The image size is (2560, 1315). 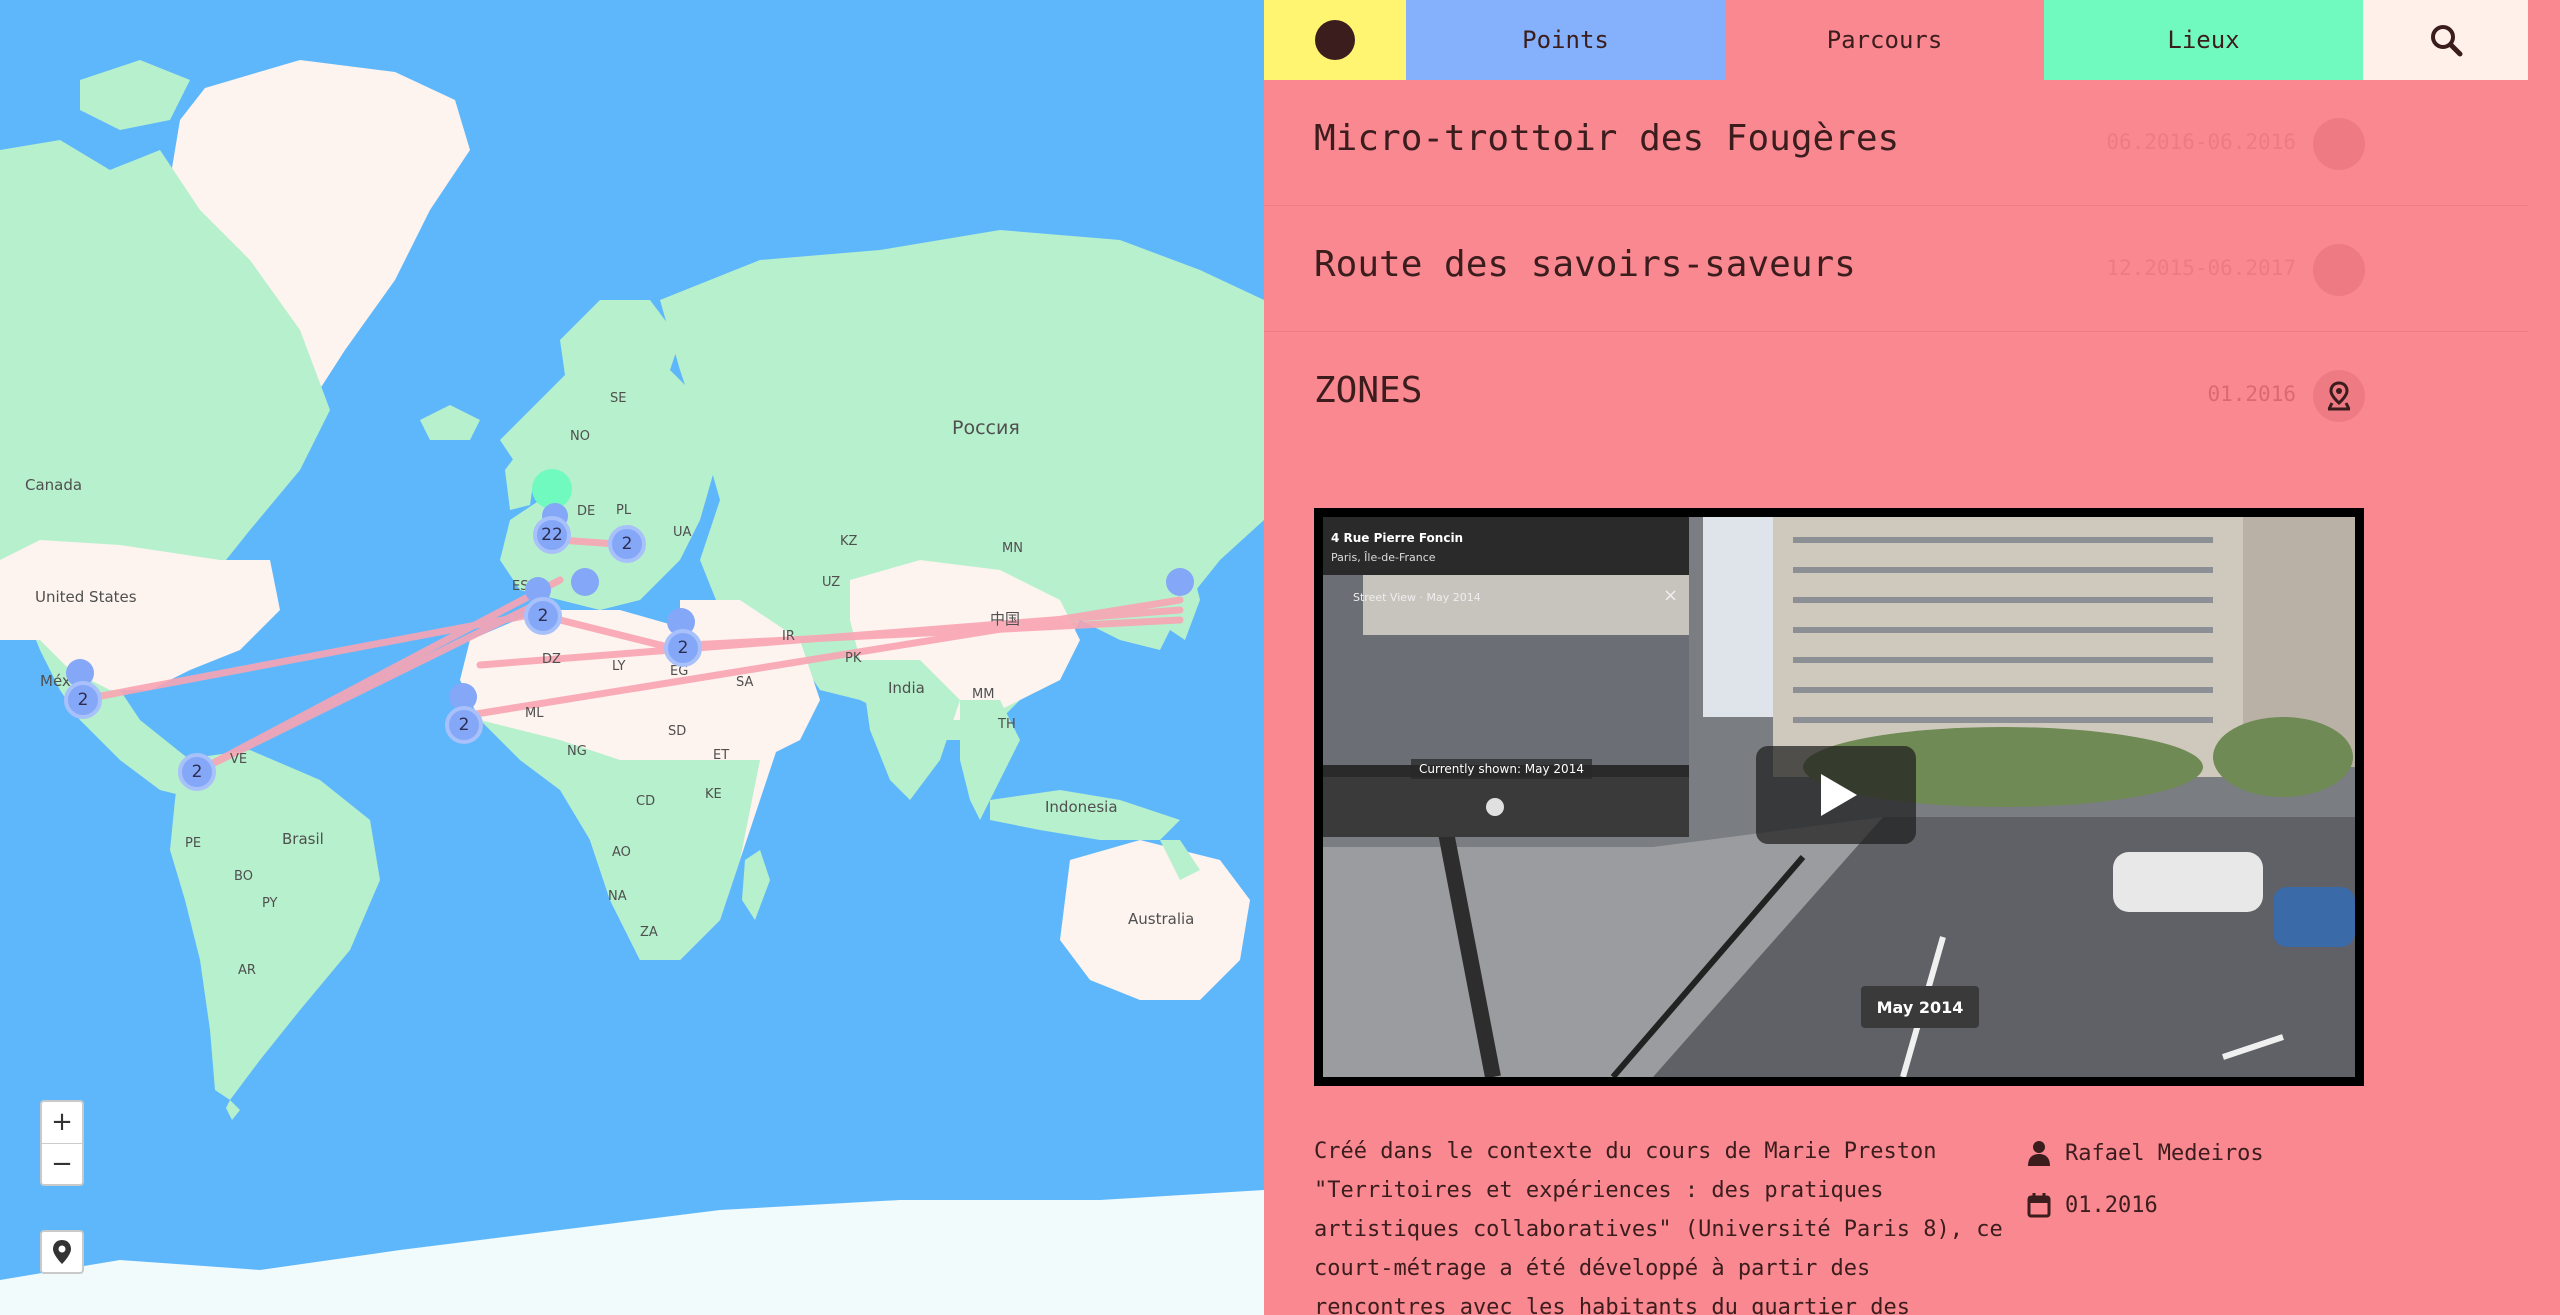 What do you see at coordinates (906, 688) in the screenshot?
I see `label-india: India` at bounding box center [906, 688].